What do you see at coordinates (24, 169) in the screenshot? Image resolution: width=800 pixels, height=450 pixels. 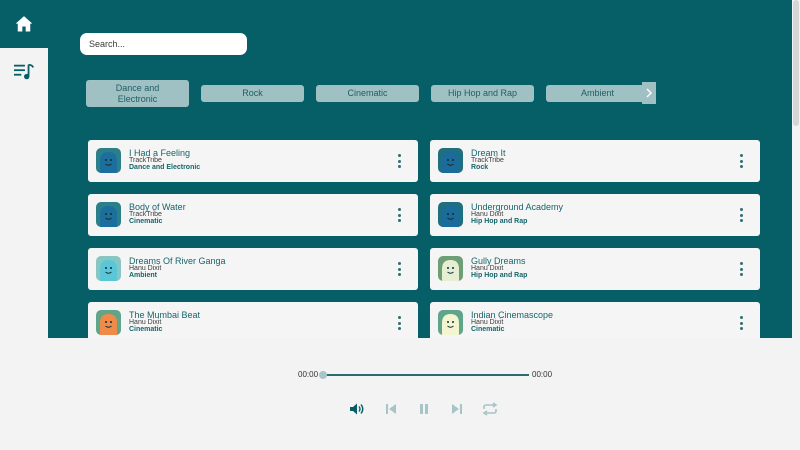 I see `sidebar` at bounding box center [24, 169].